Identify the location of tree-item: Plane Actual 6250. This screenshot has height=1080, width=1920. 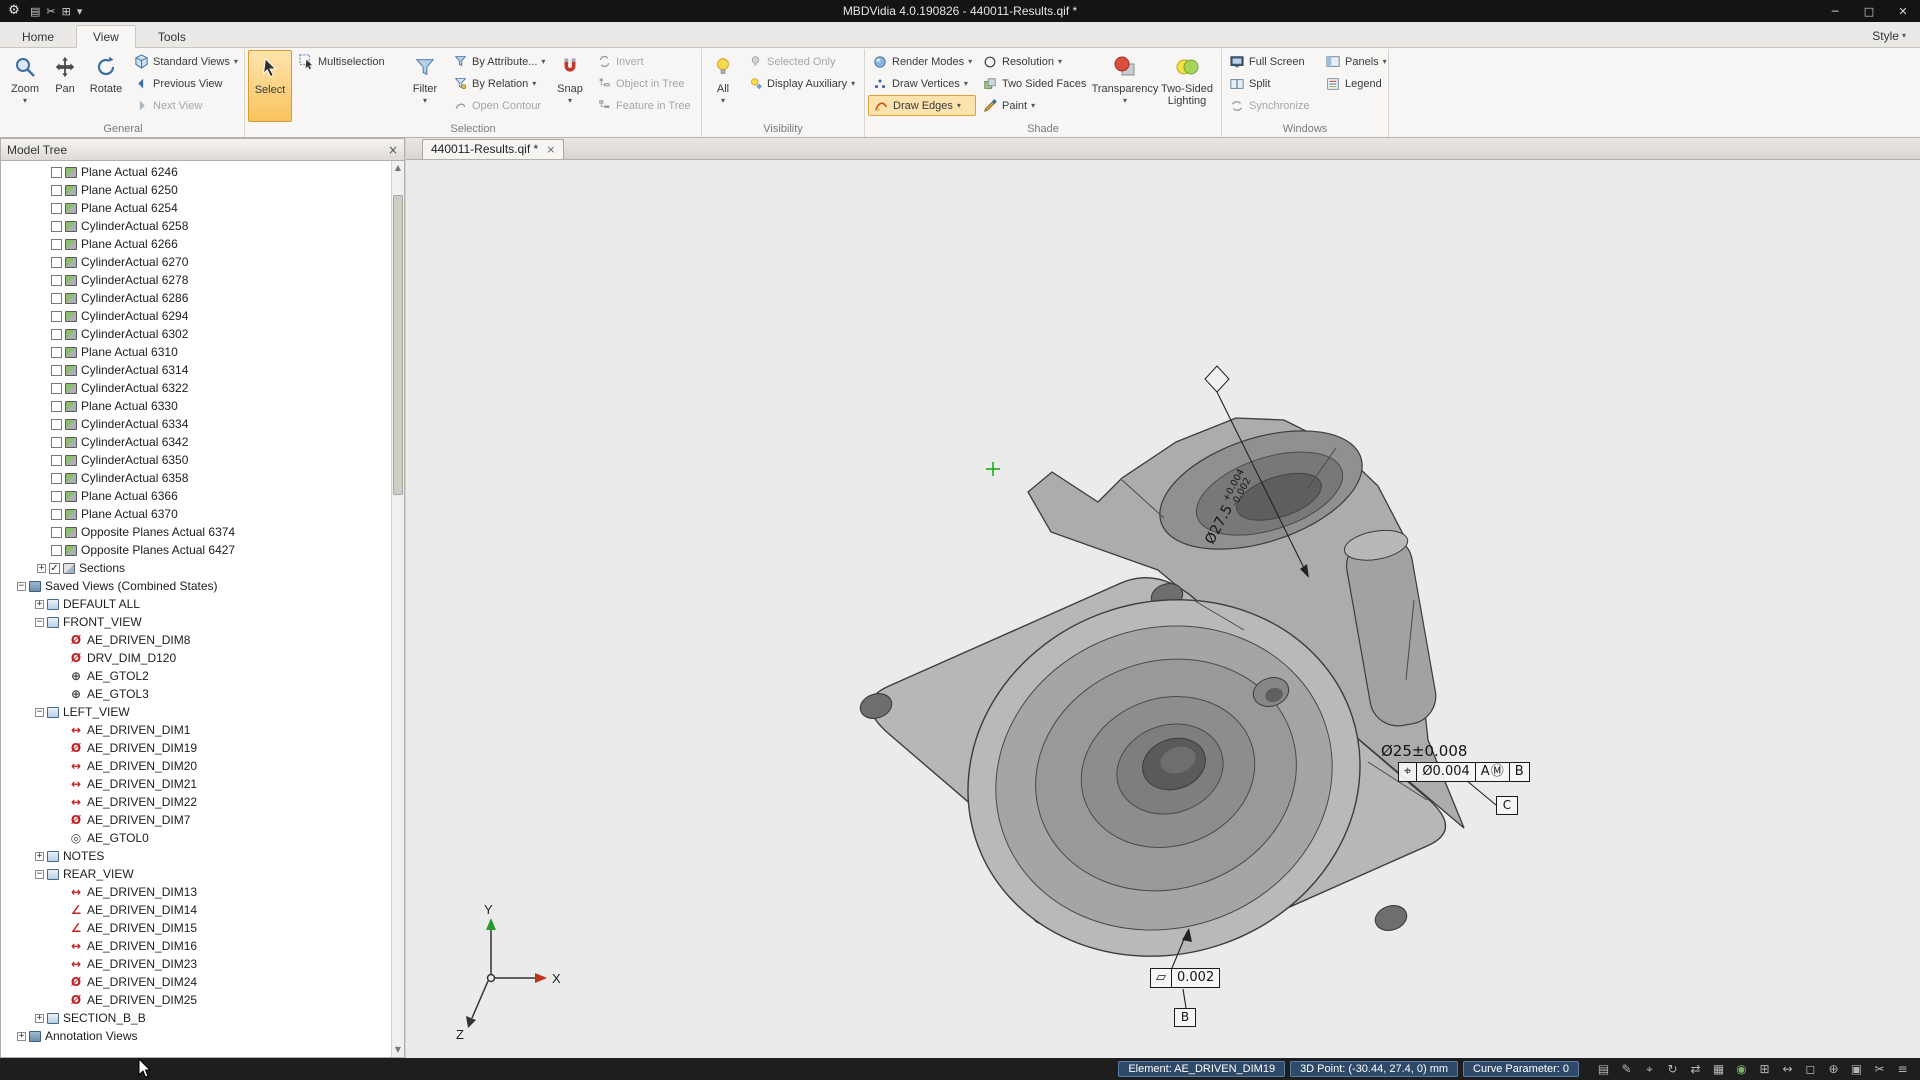
(196, 190).